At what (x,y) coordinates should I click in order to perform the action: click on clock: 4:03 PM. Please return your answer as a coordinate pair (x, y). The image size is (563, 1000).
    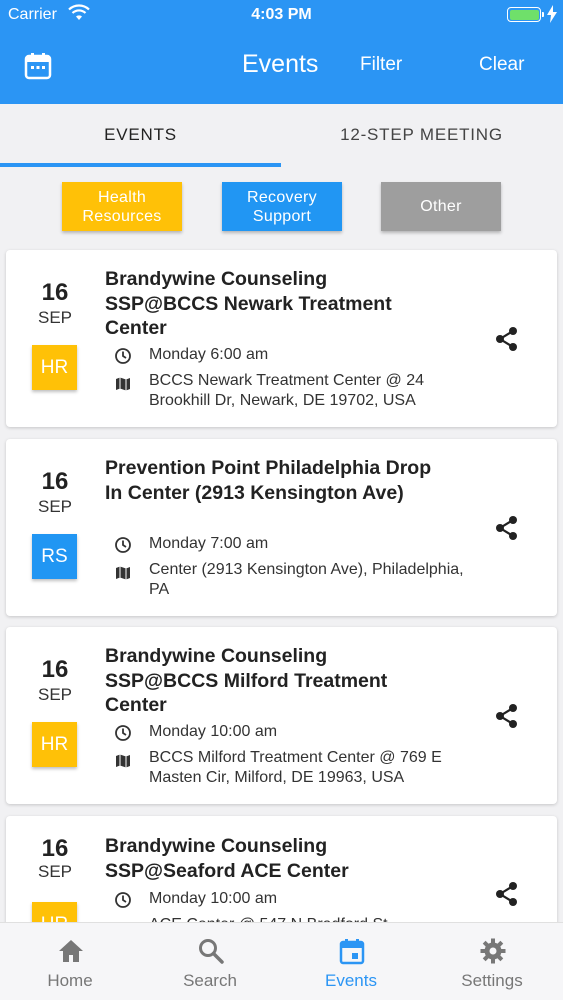
    Looking at the image, I should click on (281, 14).